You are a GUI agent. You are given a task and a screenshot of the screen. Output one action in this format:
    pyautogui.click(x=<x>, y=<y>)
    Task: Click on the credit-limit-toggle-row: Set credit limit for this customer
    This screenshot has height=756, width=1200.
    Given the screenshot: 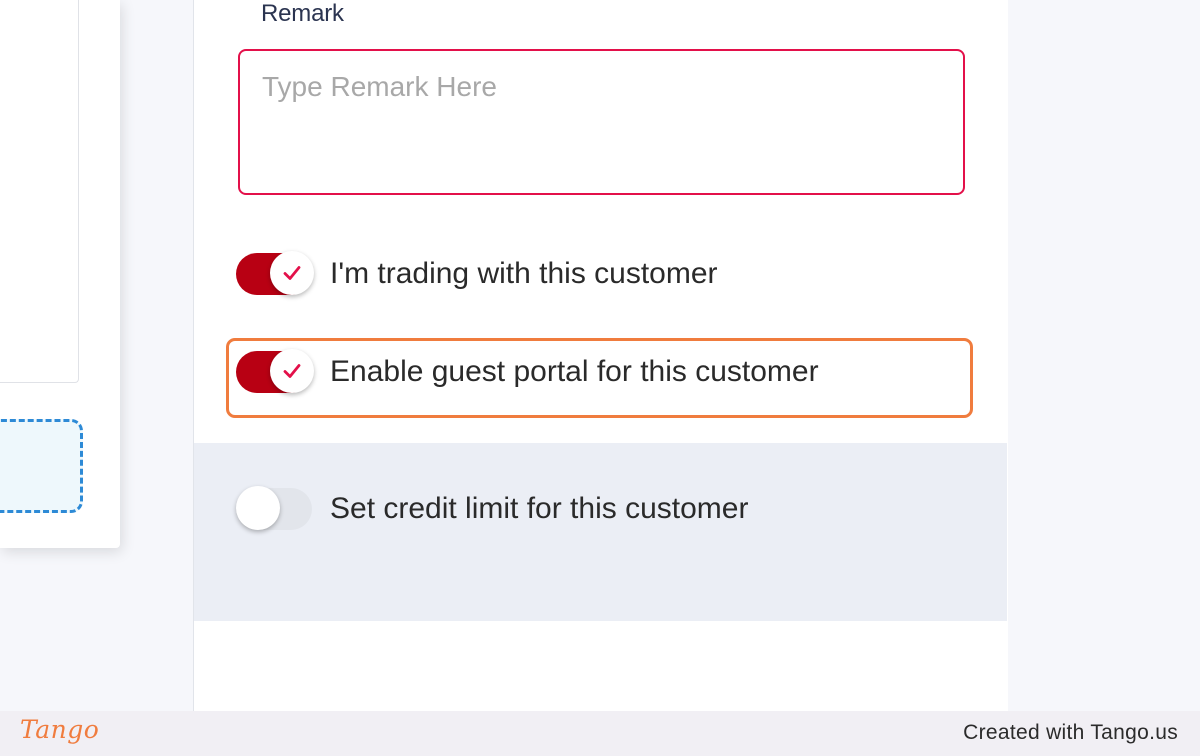 What is the action you would take?
    pyautogui.click(x=492, y=509)
    